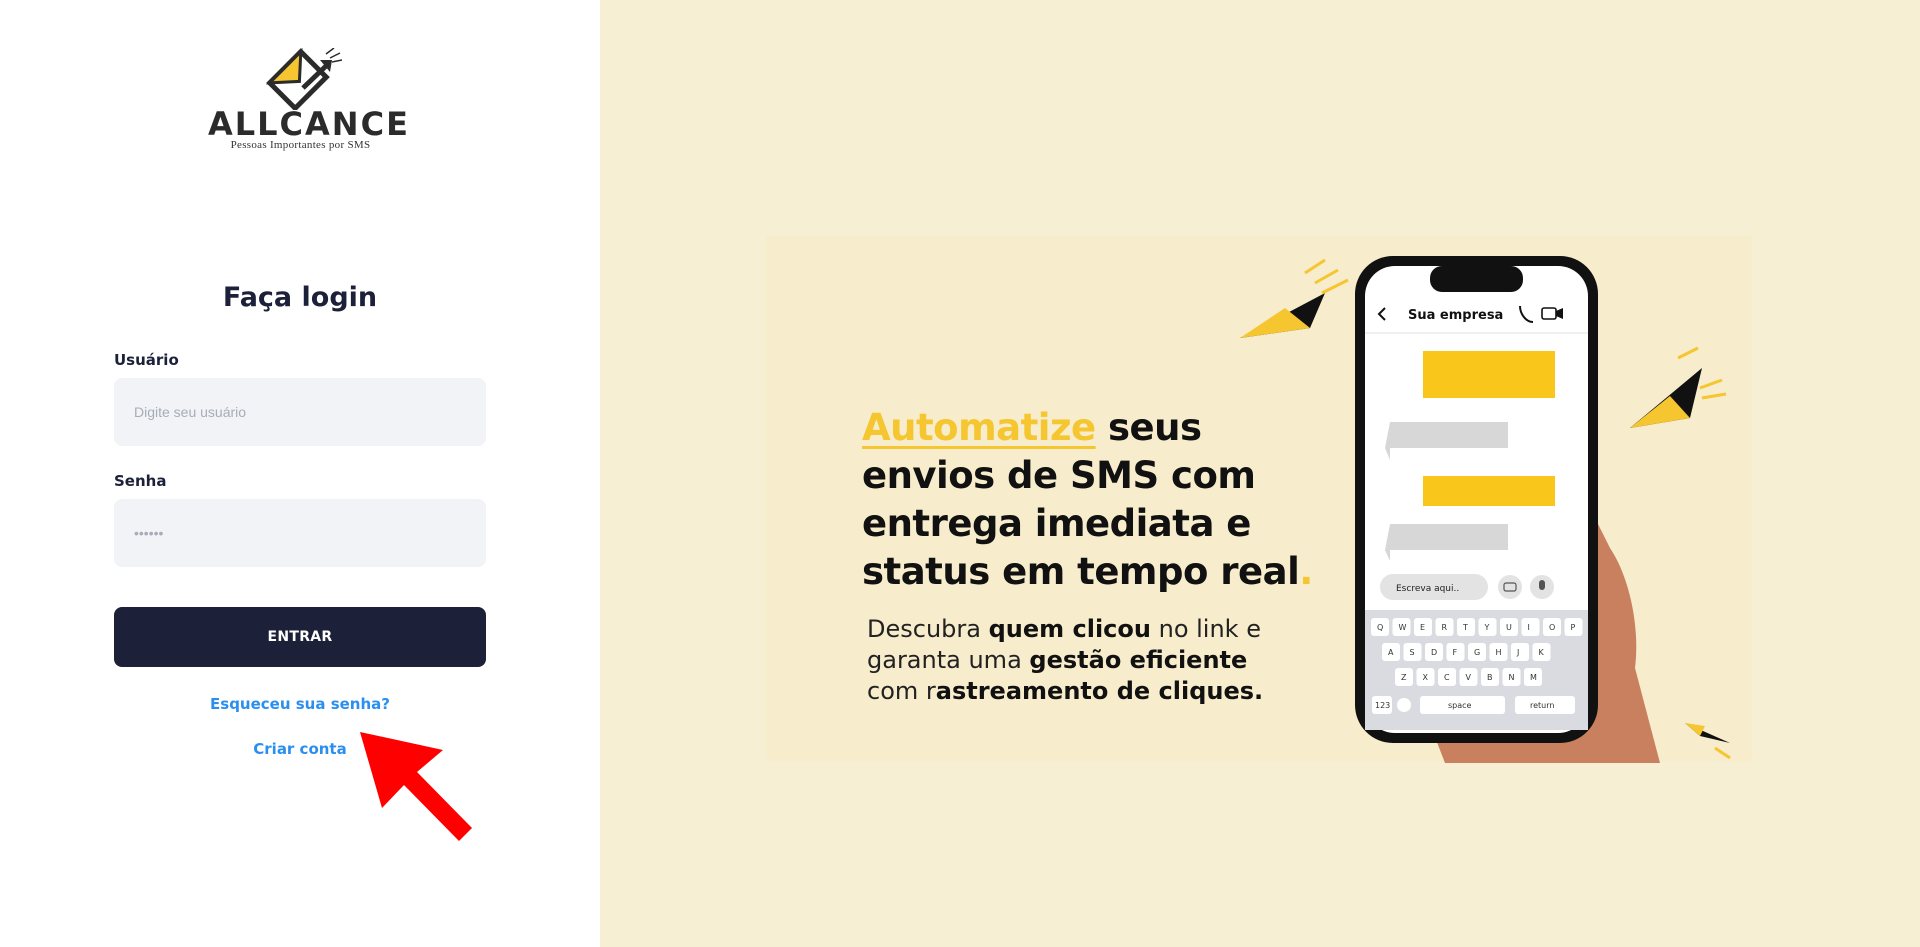 This screenshot has height=947, width=1920. I want to click on keyboard-key-label: E, so click(1422, 627).